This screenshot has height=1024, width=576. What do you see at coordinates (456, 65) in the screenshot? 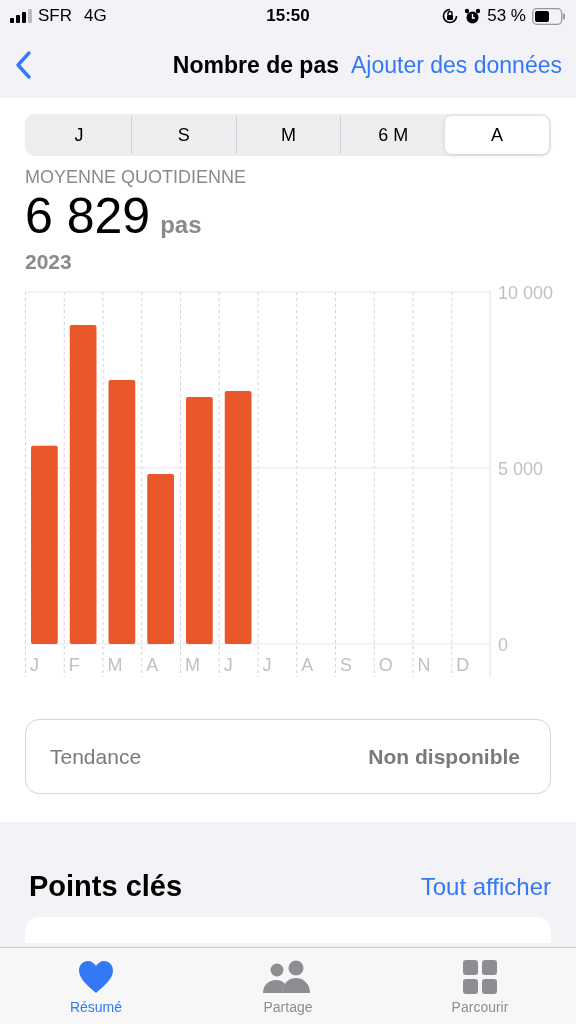
I see `add-data-link: Ajouter des données` at bounding box center [456, 65].